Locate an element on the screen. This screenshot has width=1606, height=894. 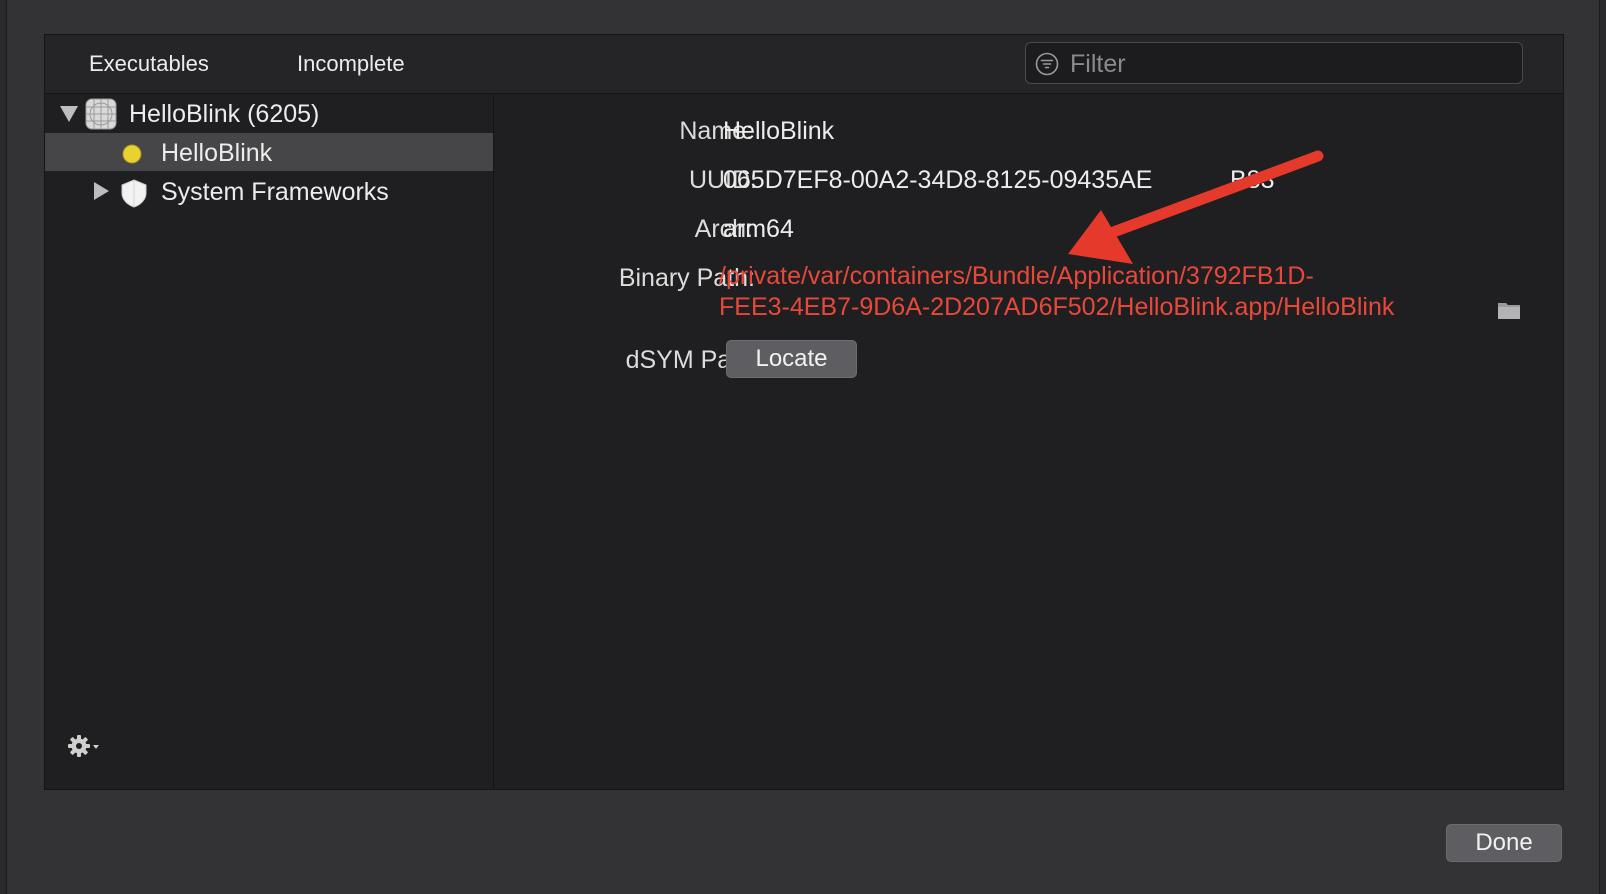
disclosure-collapsed-icon is located at coordinates (101, 191).